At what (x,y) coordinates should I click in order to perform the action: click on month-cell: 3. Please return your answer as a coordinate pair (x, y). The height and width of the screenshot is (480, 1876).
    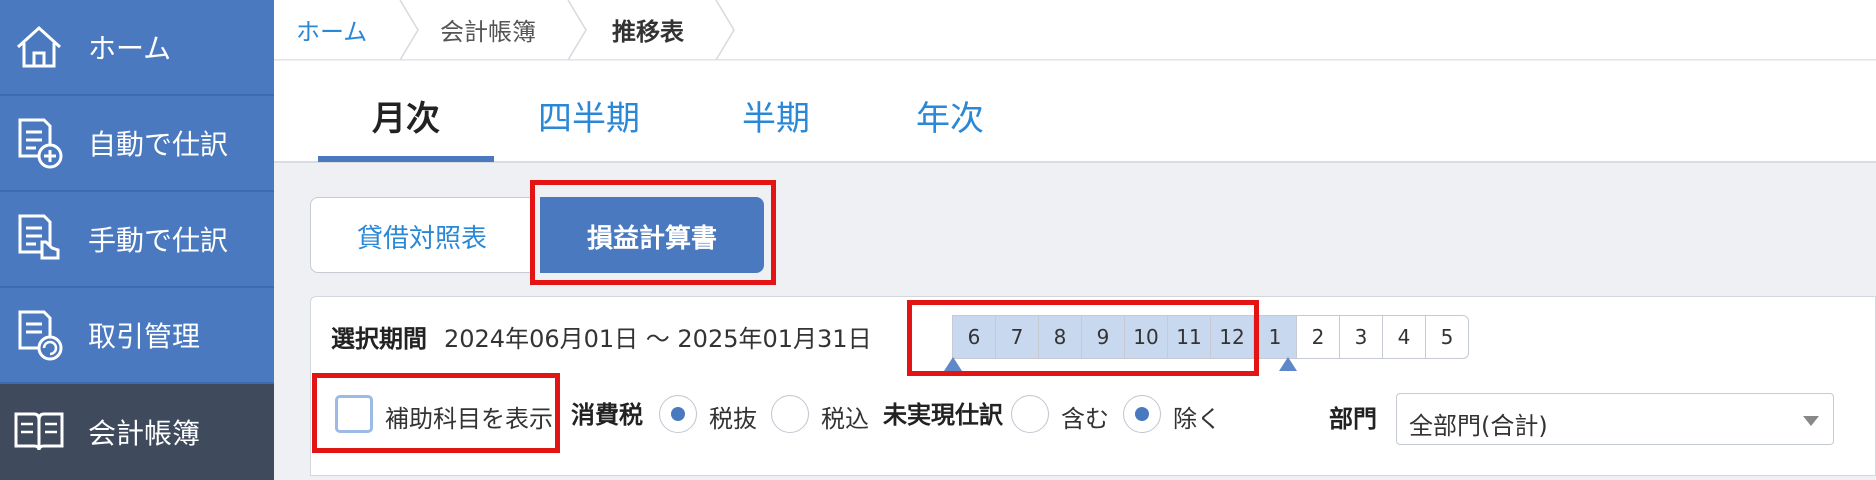
    Looking at the image, I should click on (1361, 337).